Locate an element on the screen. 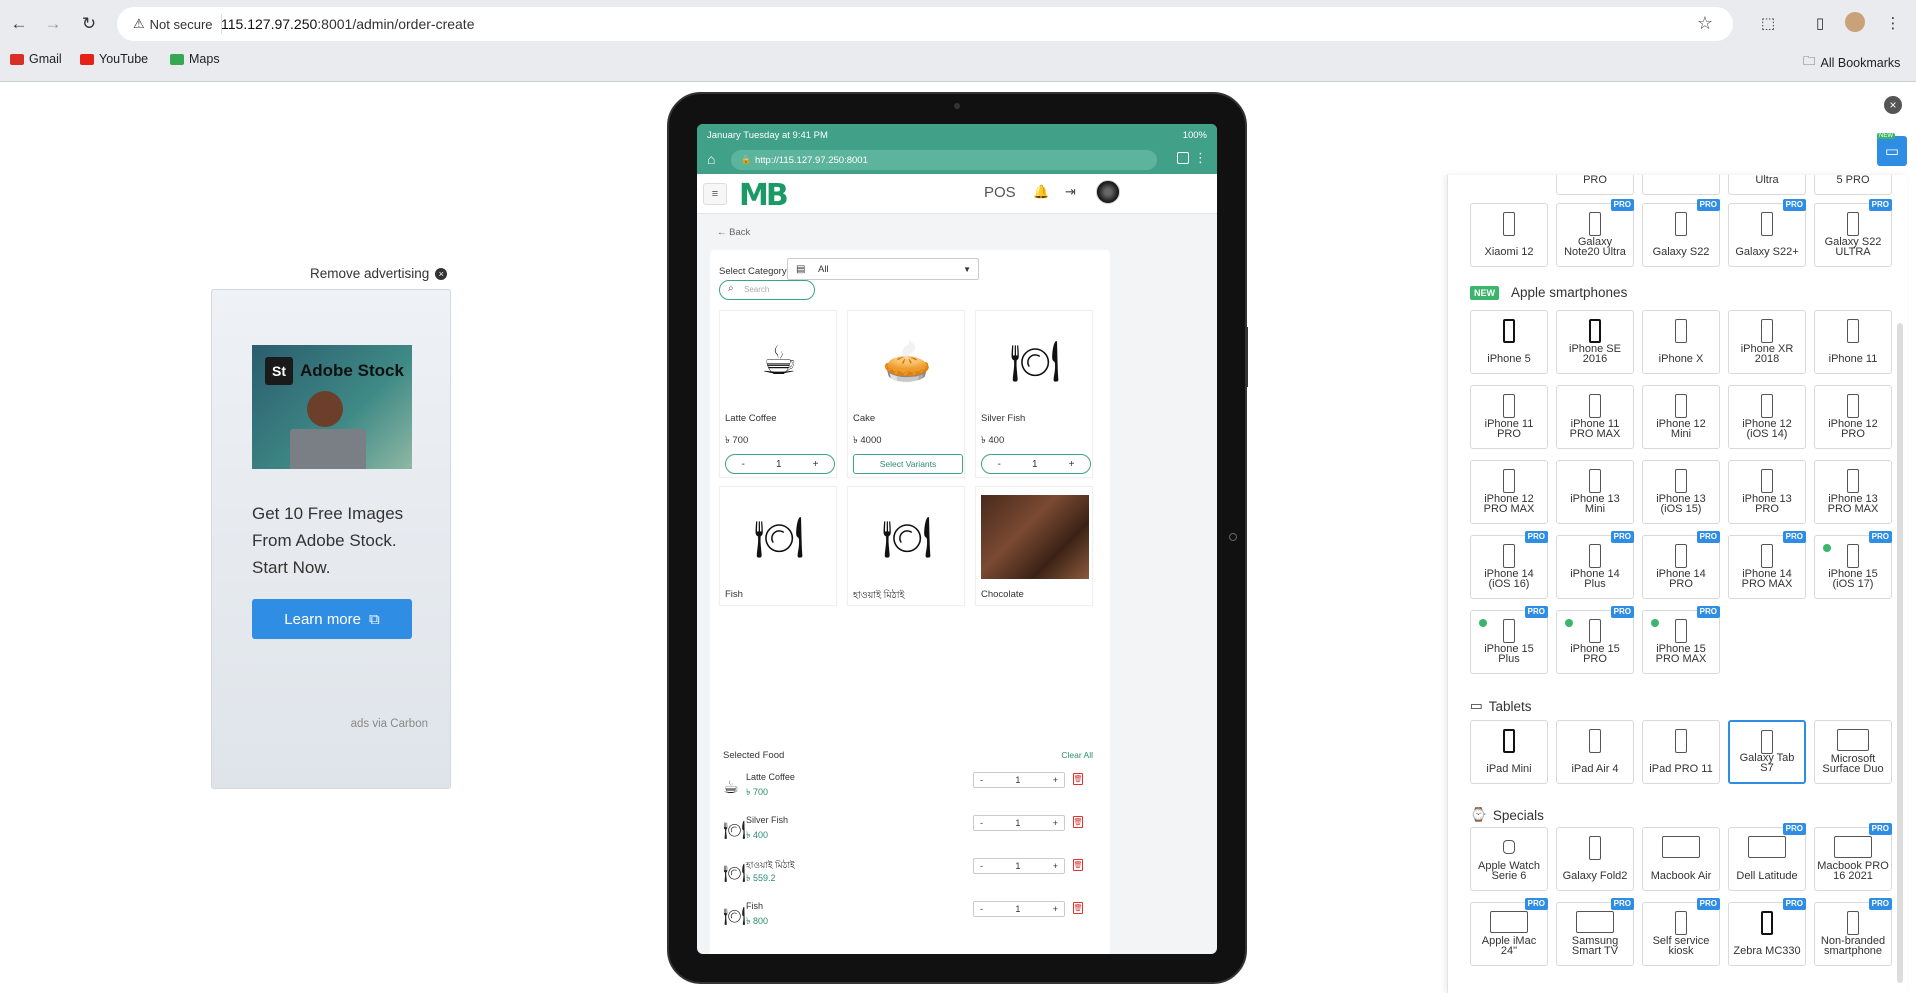  select-variants-button: Select Variants is located at coordinates (908, 464).